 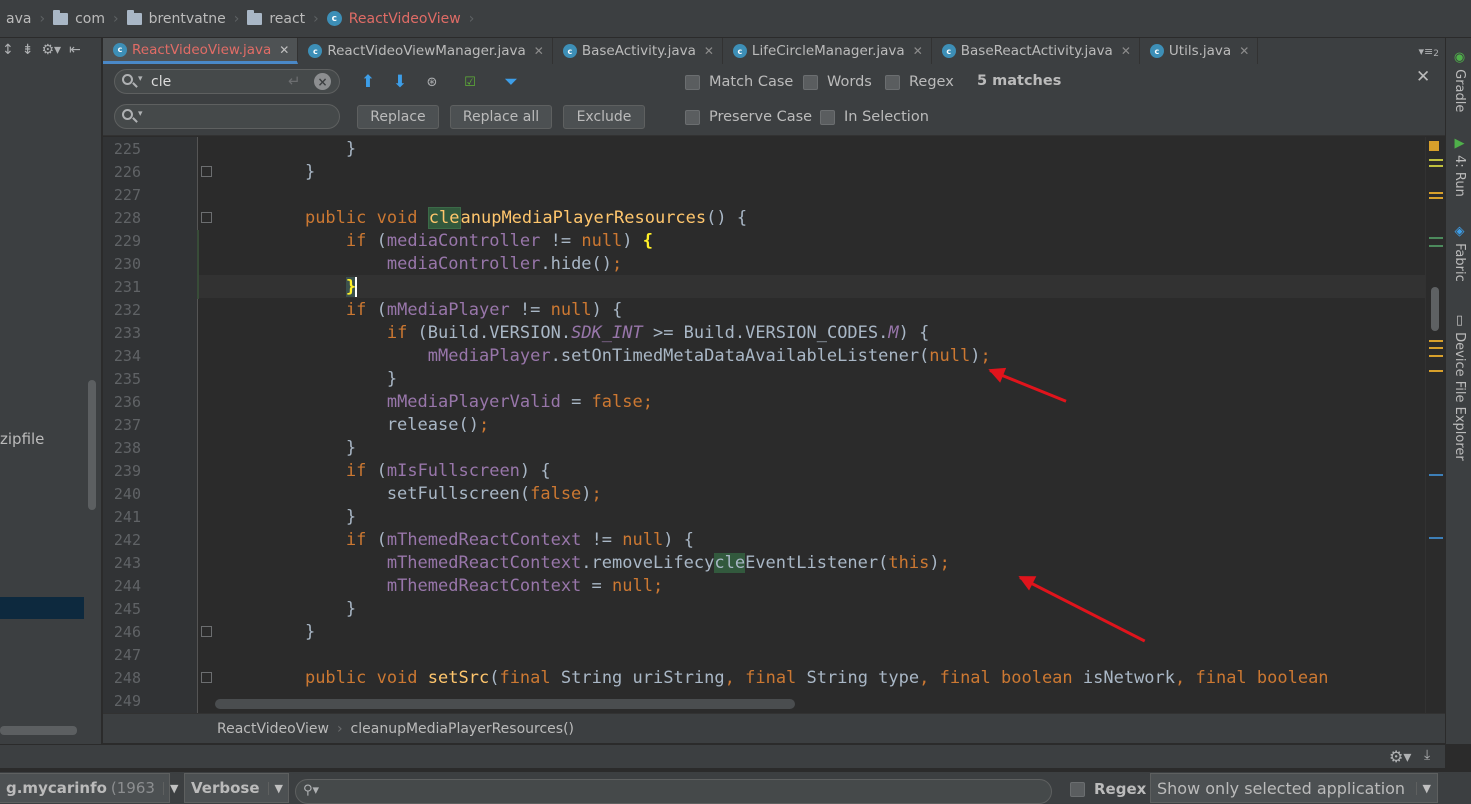 I want to click on next-occurrence-icon: ⬇, so click(x=400, y=82).